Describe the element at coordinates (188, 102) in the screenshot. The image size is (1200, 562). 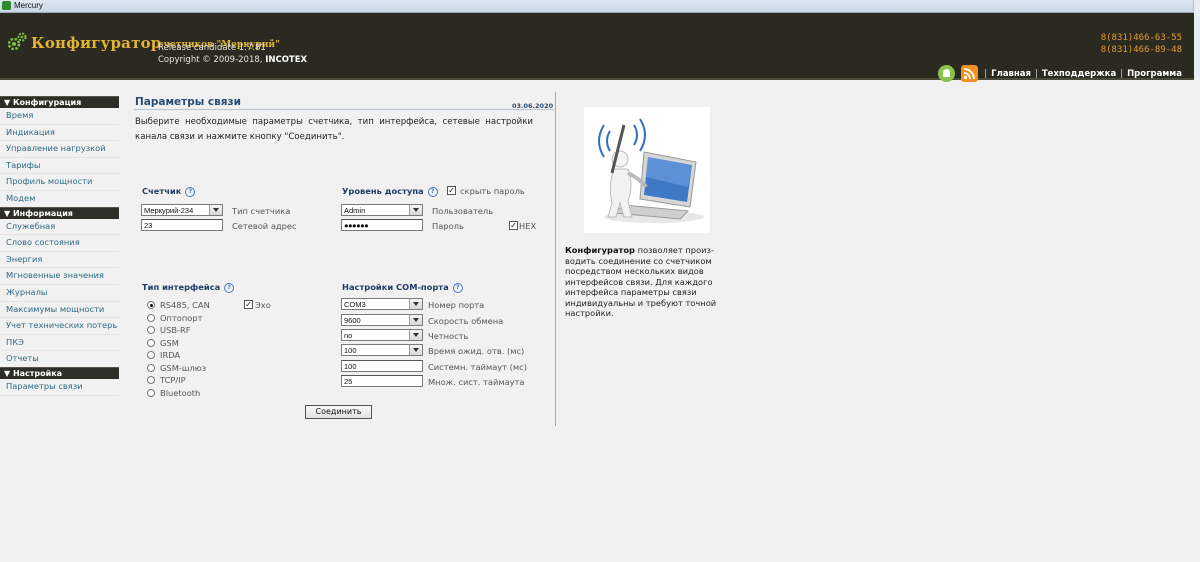
I see `page-title: Параметры связи` at that location.